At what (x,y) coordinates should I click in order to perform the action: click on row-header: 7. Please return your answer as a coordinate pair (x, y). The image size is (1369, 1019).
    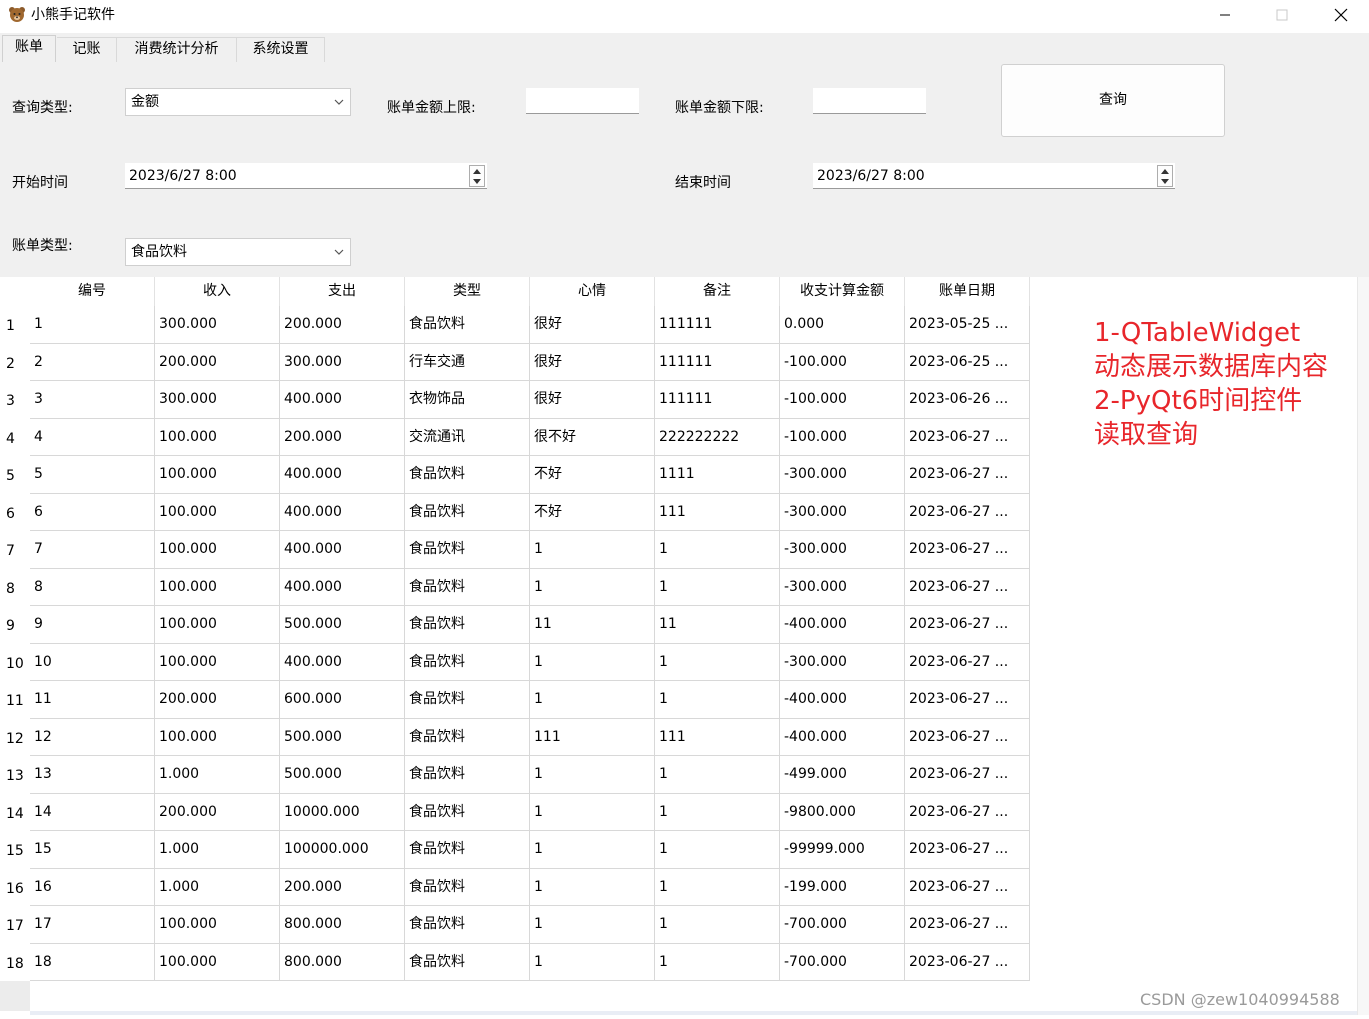
    Looking at the image, I should click on (15, 550).